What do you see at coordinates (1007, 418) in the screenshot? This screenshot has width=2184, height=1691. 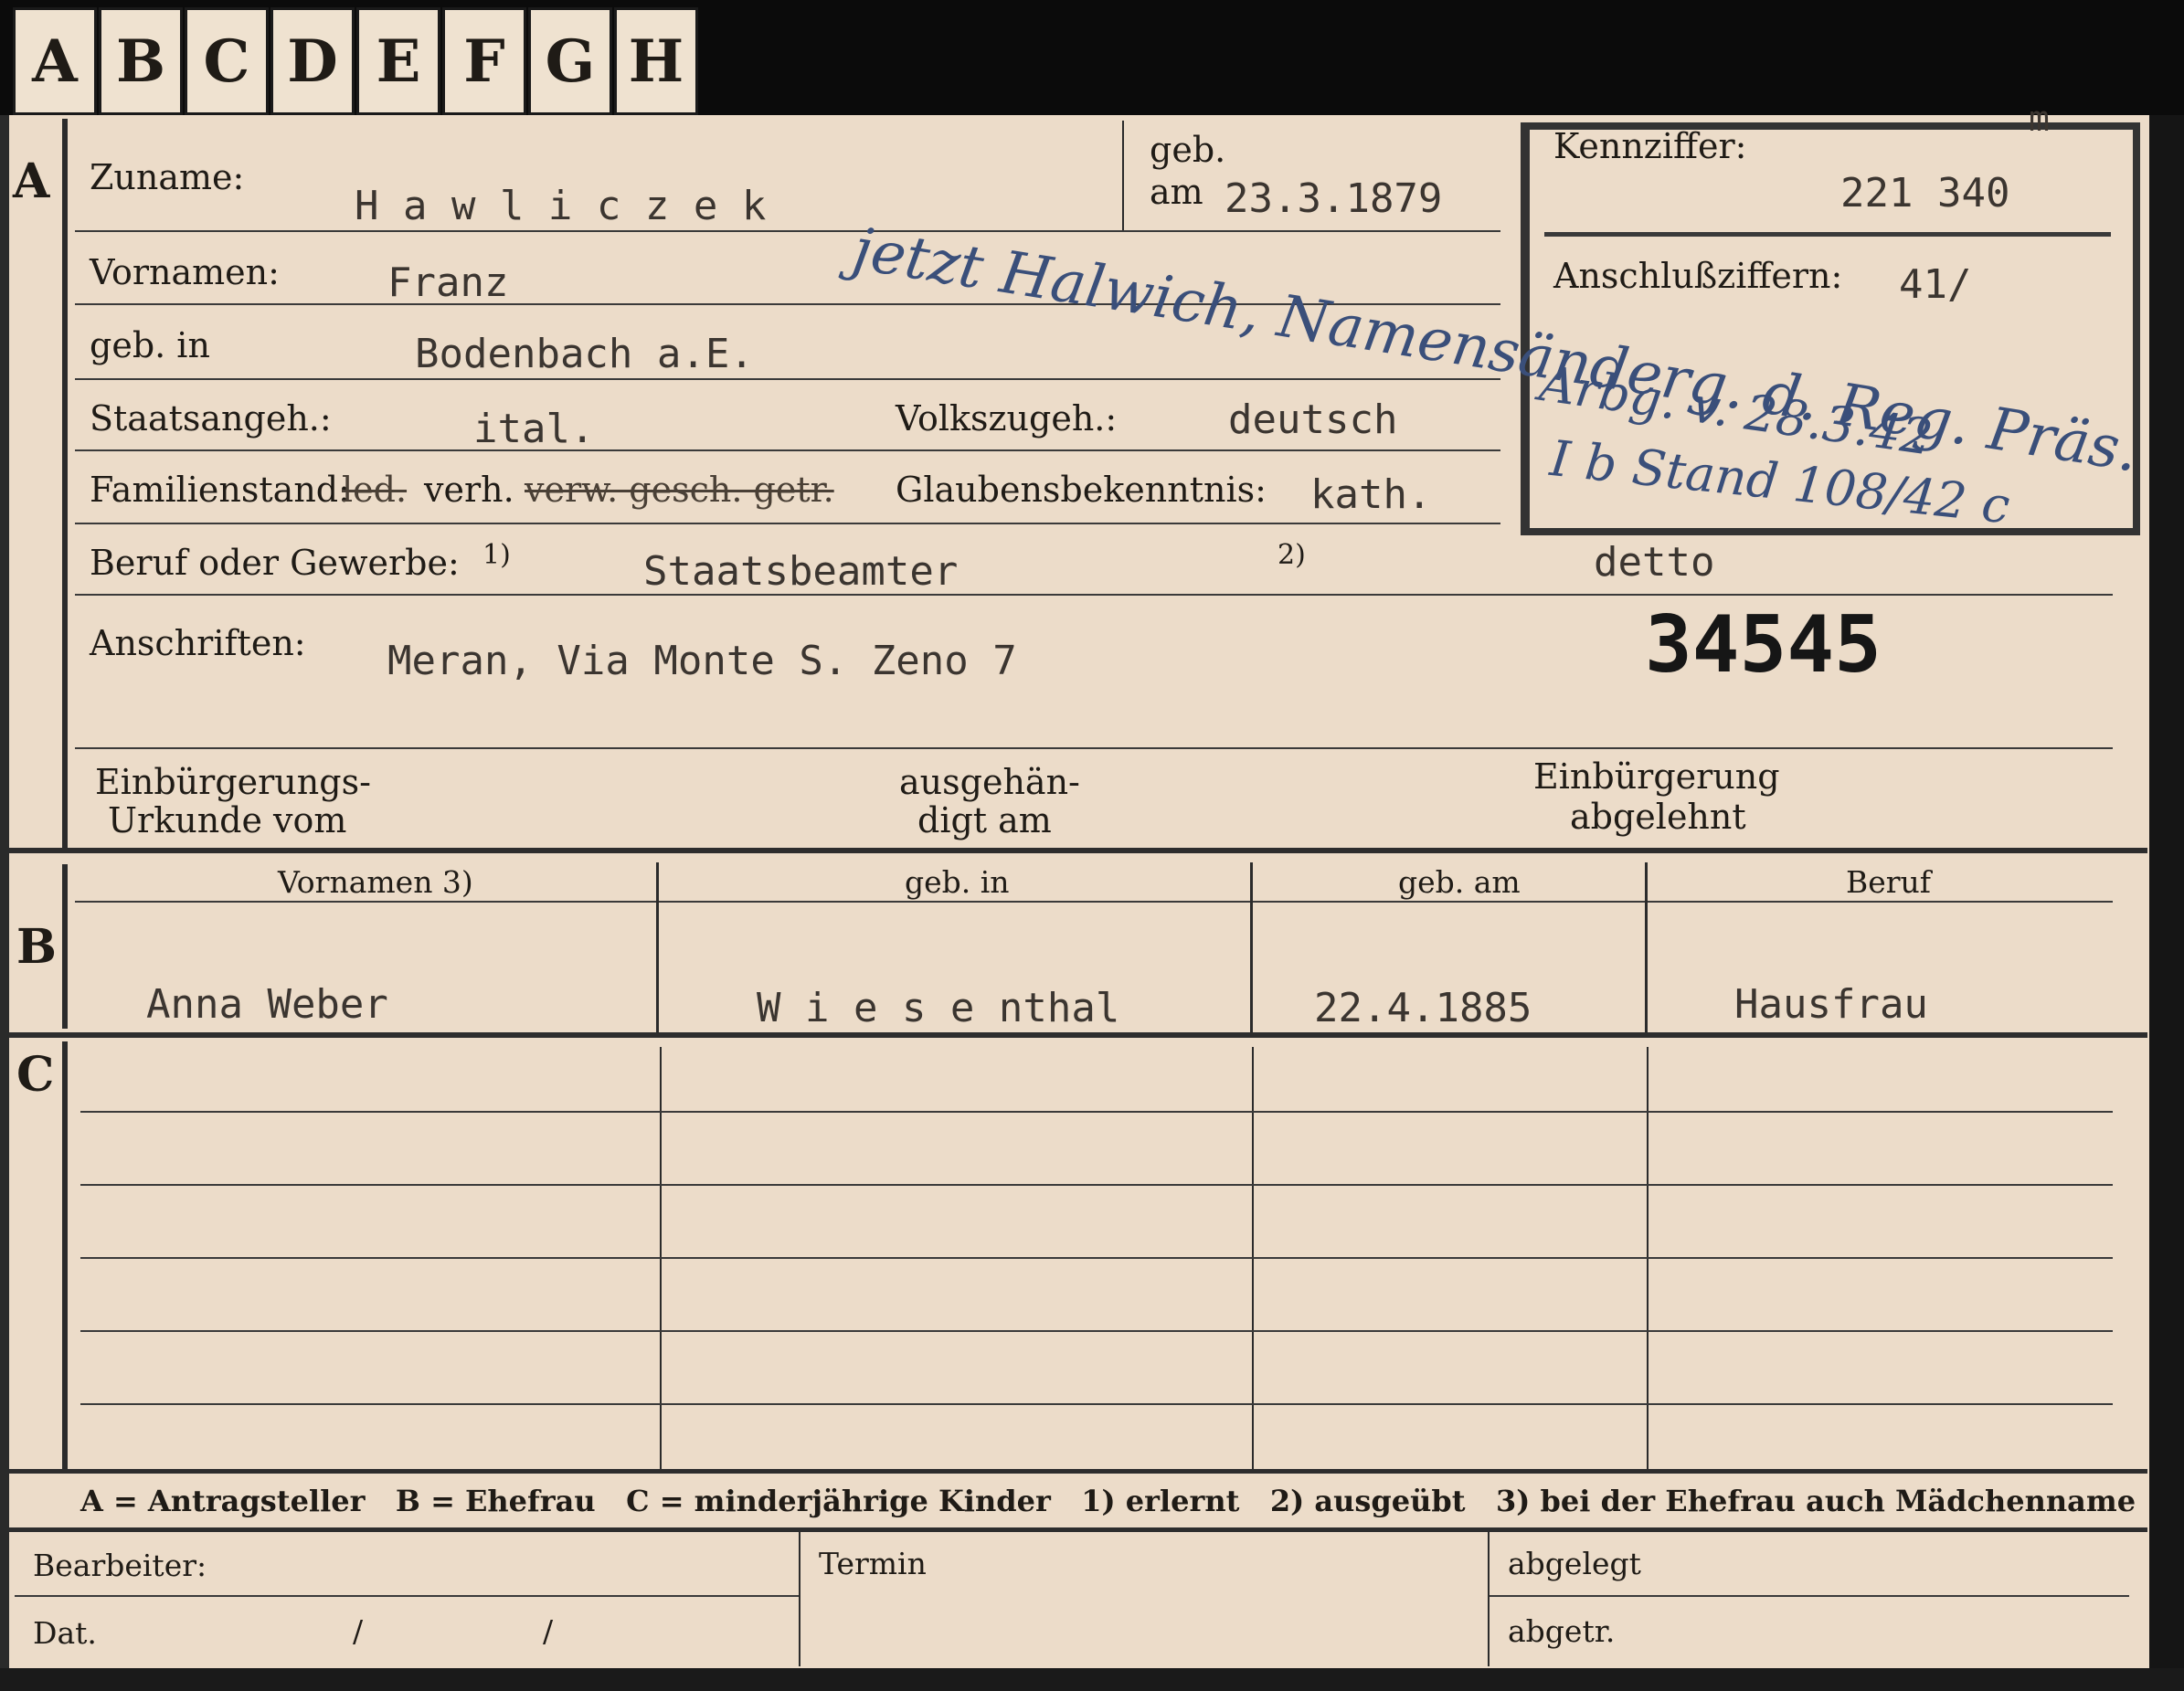 I see `ethnicity-label: Volkszugeh.:` at bounding box center [1007, 418].